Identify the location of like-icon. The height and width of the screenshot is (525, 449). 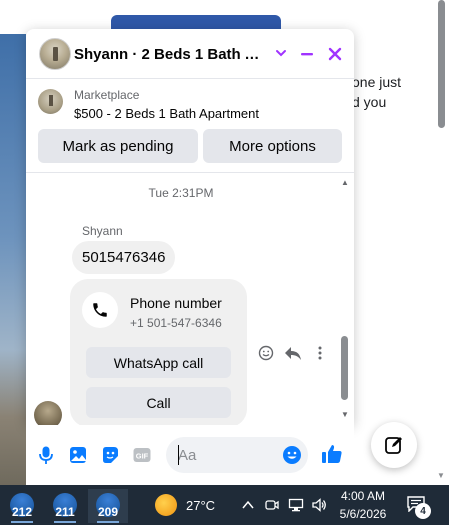
(332, 454).